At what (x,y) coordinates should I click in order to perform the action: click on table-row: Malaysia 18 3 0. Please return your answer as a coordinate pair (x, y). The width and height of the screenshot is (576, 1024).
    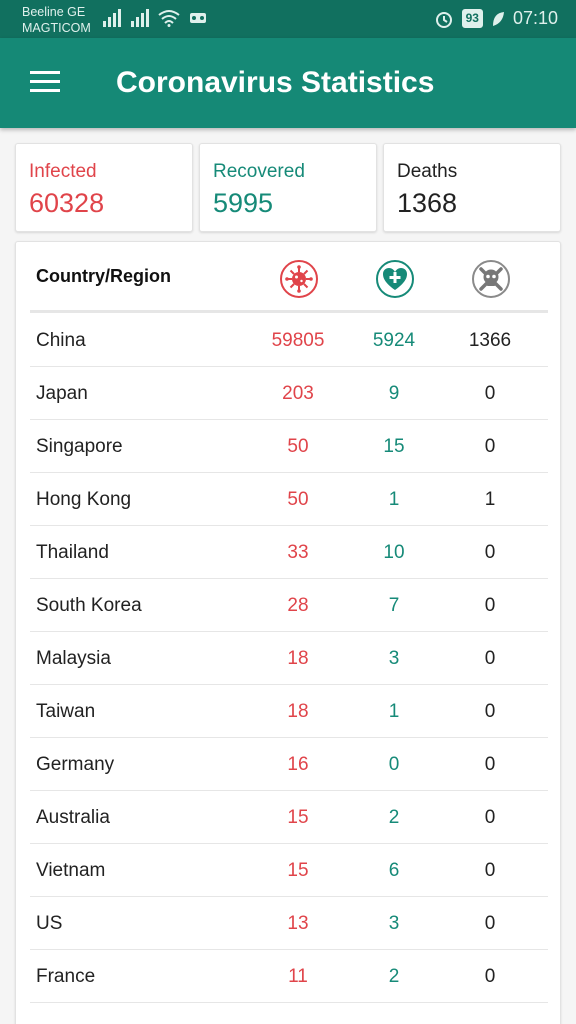
    Looking at the image, I should click on (289, 658).